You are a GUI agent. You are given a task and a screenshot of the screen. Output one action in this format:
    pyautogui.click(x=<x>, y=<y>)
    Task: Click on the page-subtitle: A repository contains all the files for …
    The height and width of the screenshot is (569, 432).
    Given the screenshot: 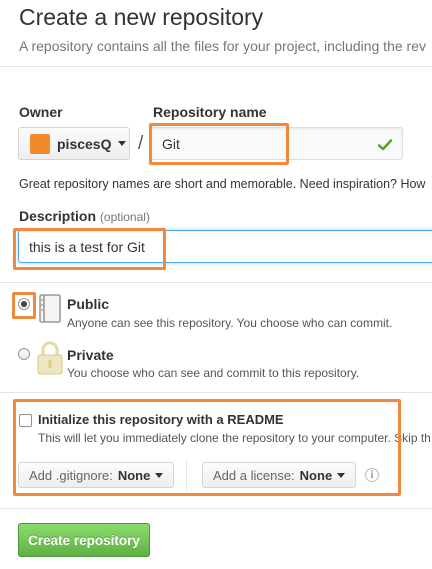 What is the action you would take?
    pyautogui.click(x=222, y=46)
    